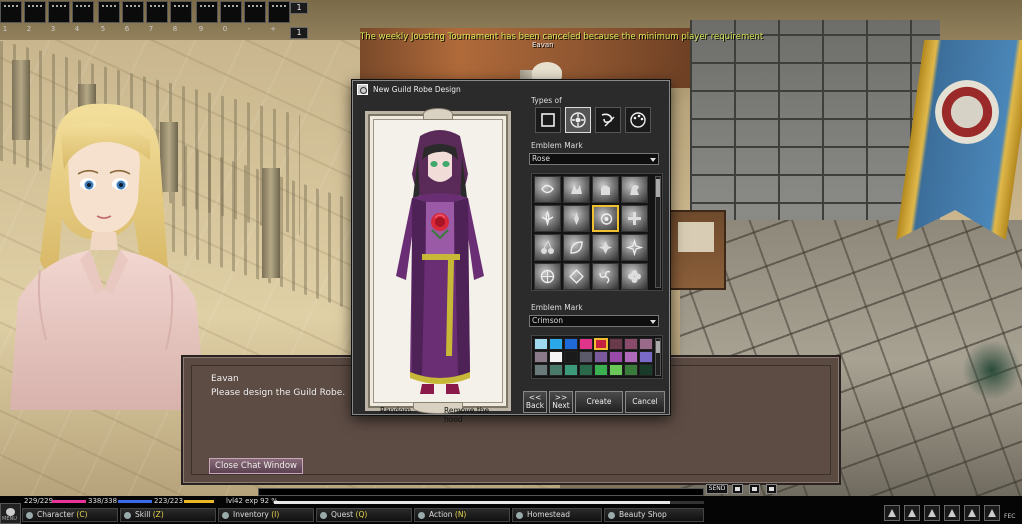 The width and height of the screenshot is (1022, 524). I want to click on menu-item-homestead: Homestead, so click(557, 515).